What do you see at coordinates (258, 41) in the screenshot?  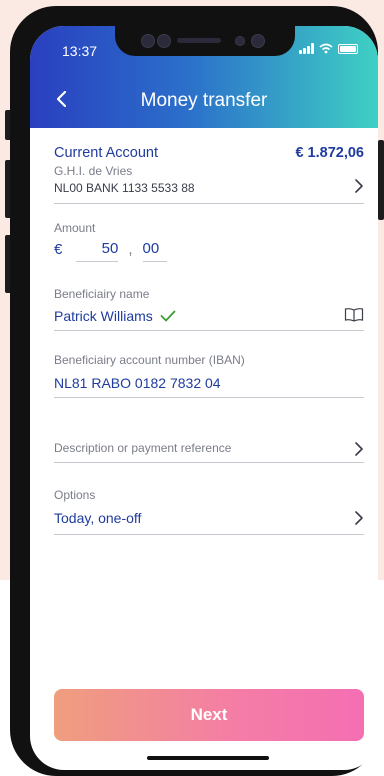 I see `front-camera-icon` at bounding box center [258, 41].